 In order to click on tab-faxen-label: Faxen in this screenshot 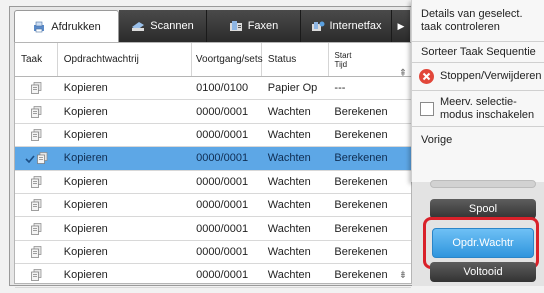, I will do `click(263, 26)`.